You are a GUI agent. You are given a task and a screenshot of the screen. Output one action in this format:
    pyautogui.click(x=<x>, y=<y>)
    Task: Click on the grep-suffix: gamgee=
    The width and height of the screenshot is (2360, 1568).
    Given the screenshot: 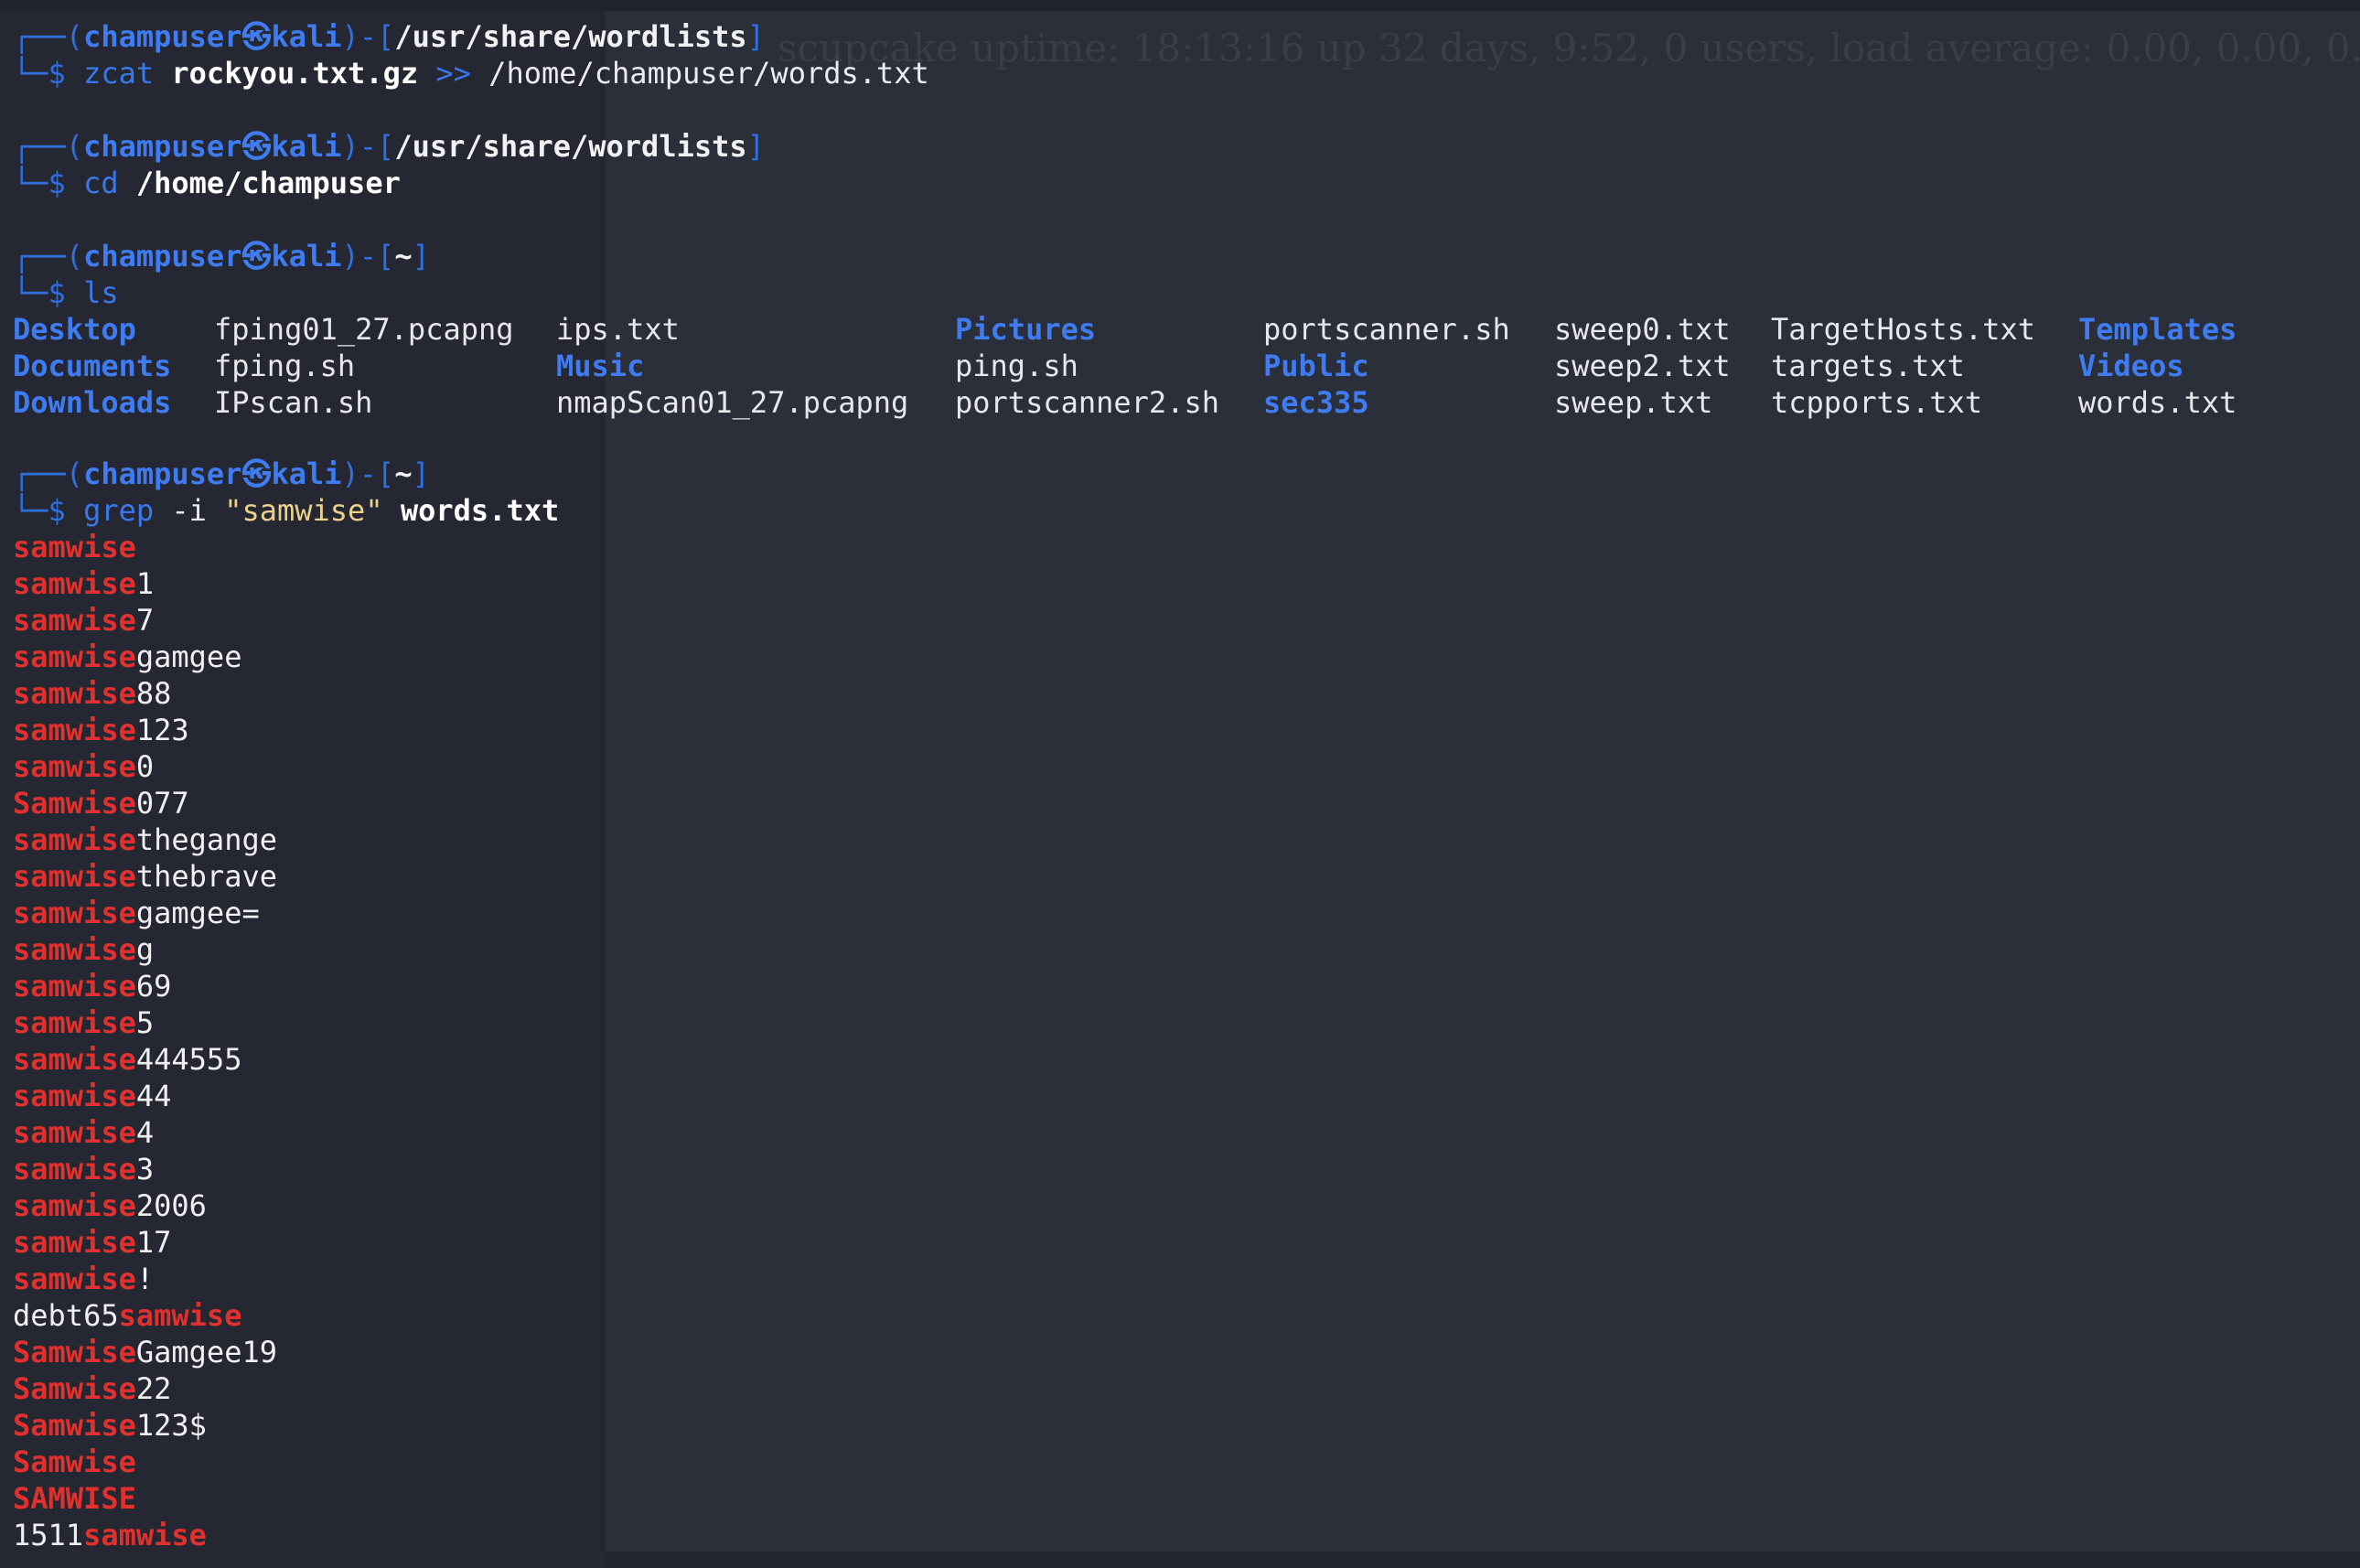 What is the action you would take?
    pyautogui.click(x=197, y=913)
    